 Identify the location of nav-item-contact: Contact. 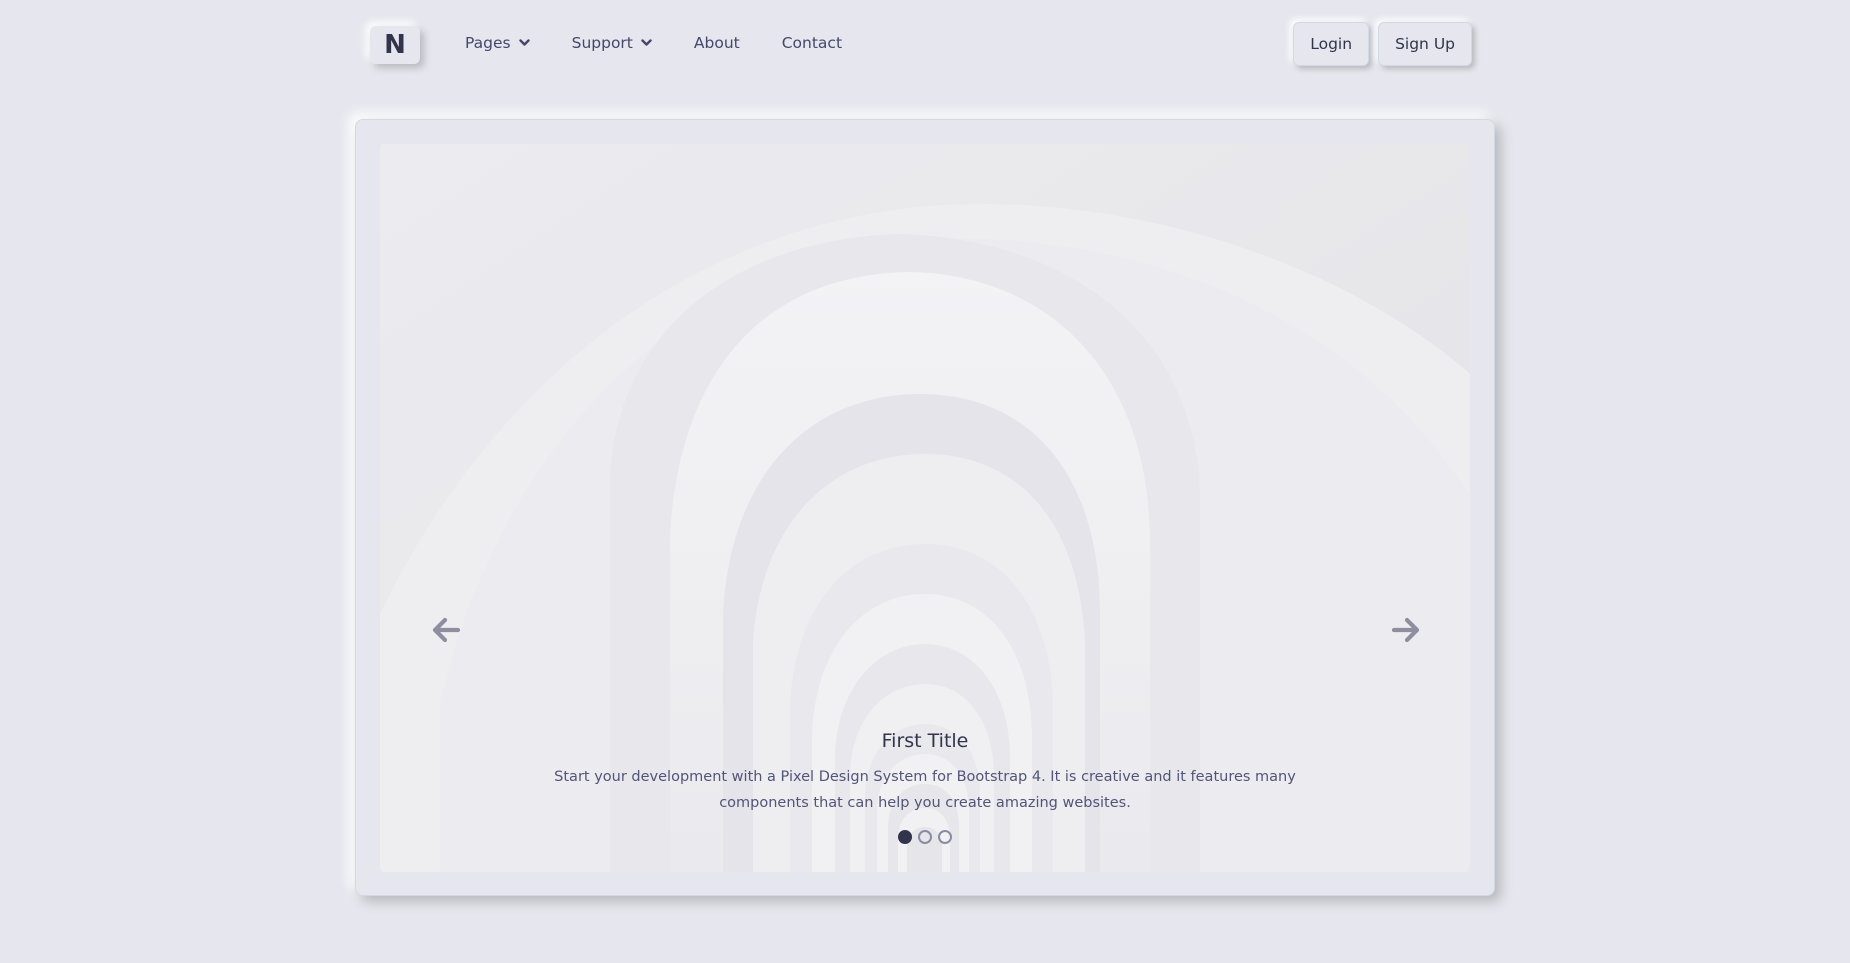
(812, 43).